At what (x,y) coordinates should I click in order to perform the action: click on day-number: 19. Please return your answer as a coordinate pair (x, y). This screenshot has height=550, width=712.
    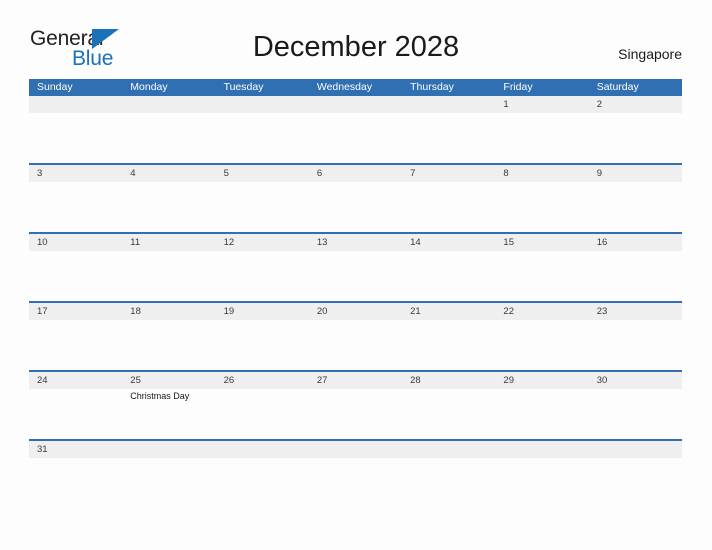
    Looking at the image, I should click on (229, 311).